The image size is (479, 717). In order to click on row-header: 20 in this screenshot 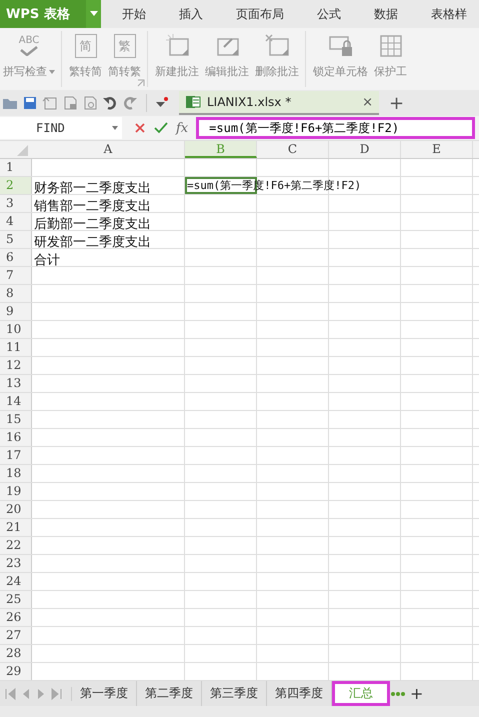, I will do `click(16, 509)`.